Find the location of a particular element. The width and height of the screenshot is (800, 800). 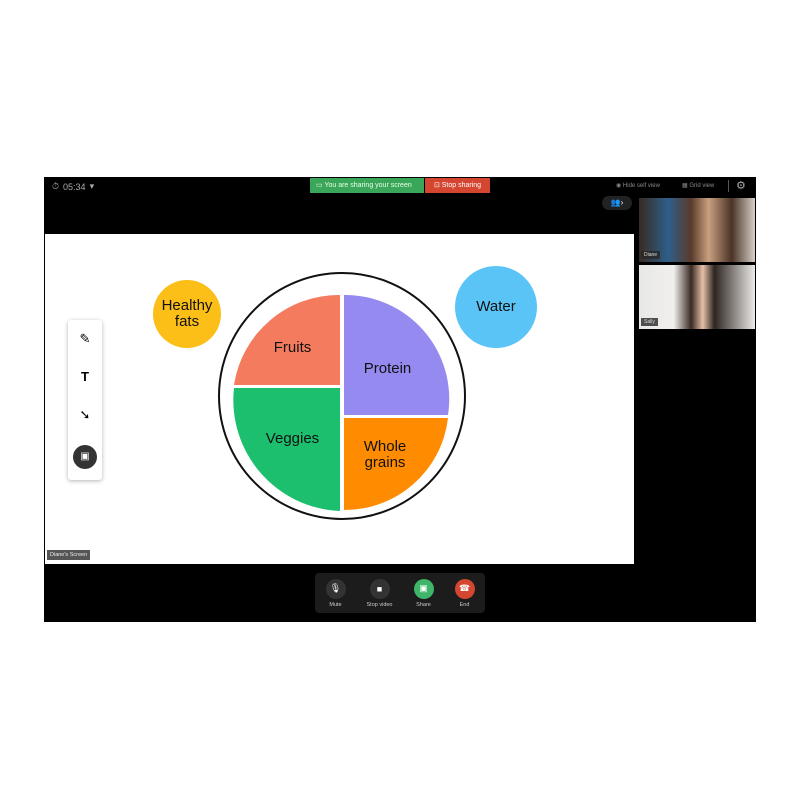

grid-view-button: ▦ Grid view is located at coordinates (698, 185).